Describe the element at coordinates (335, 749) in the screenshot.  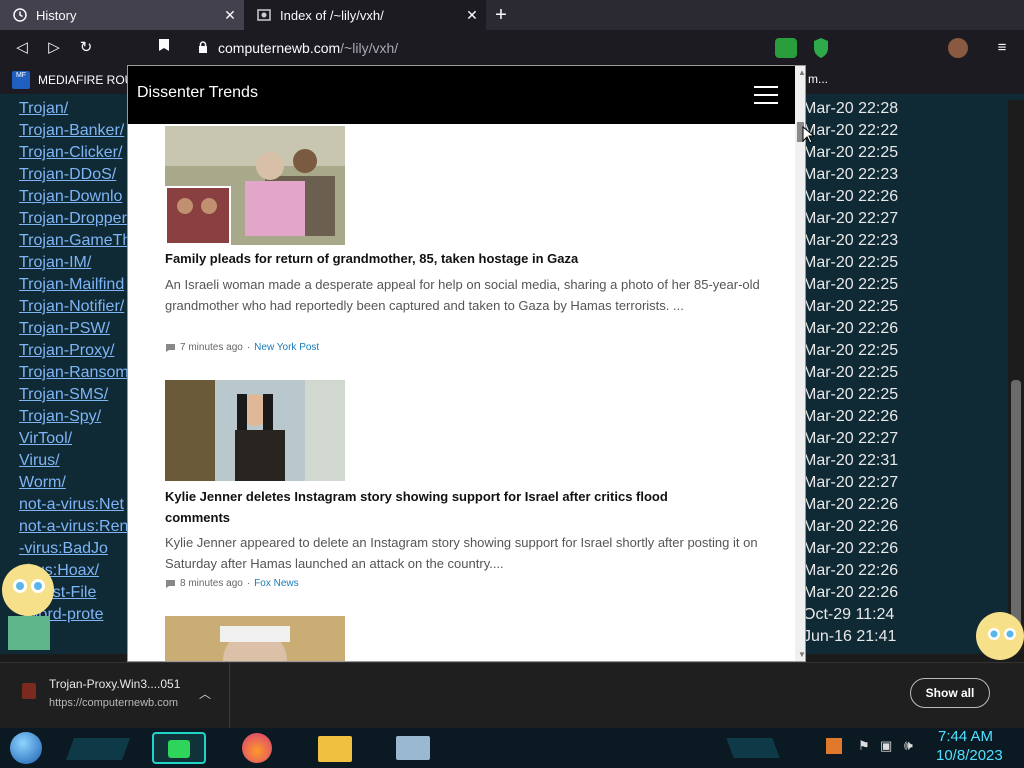
I see `file-explorer-icon` at that location.